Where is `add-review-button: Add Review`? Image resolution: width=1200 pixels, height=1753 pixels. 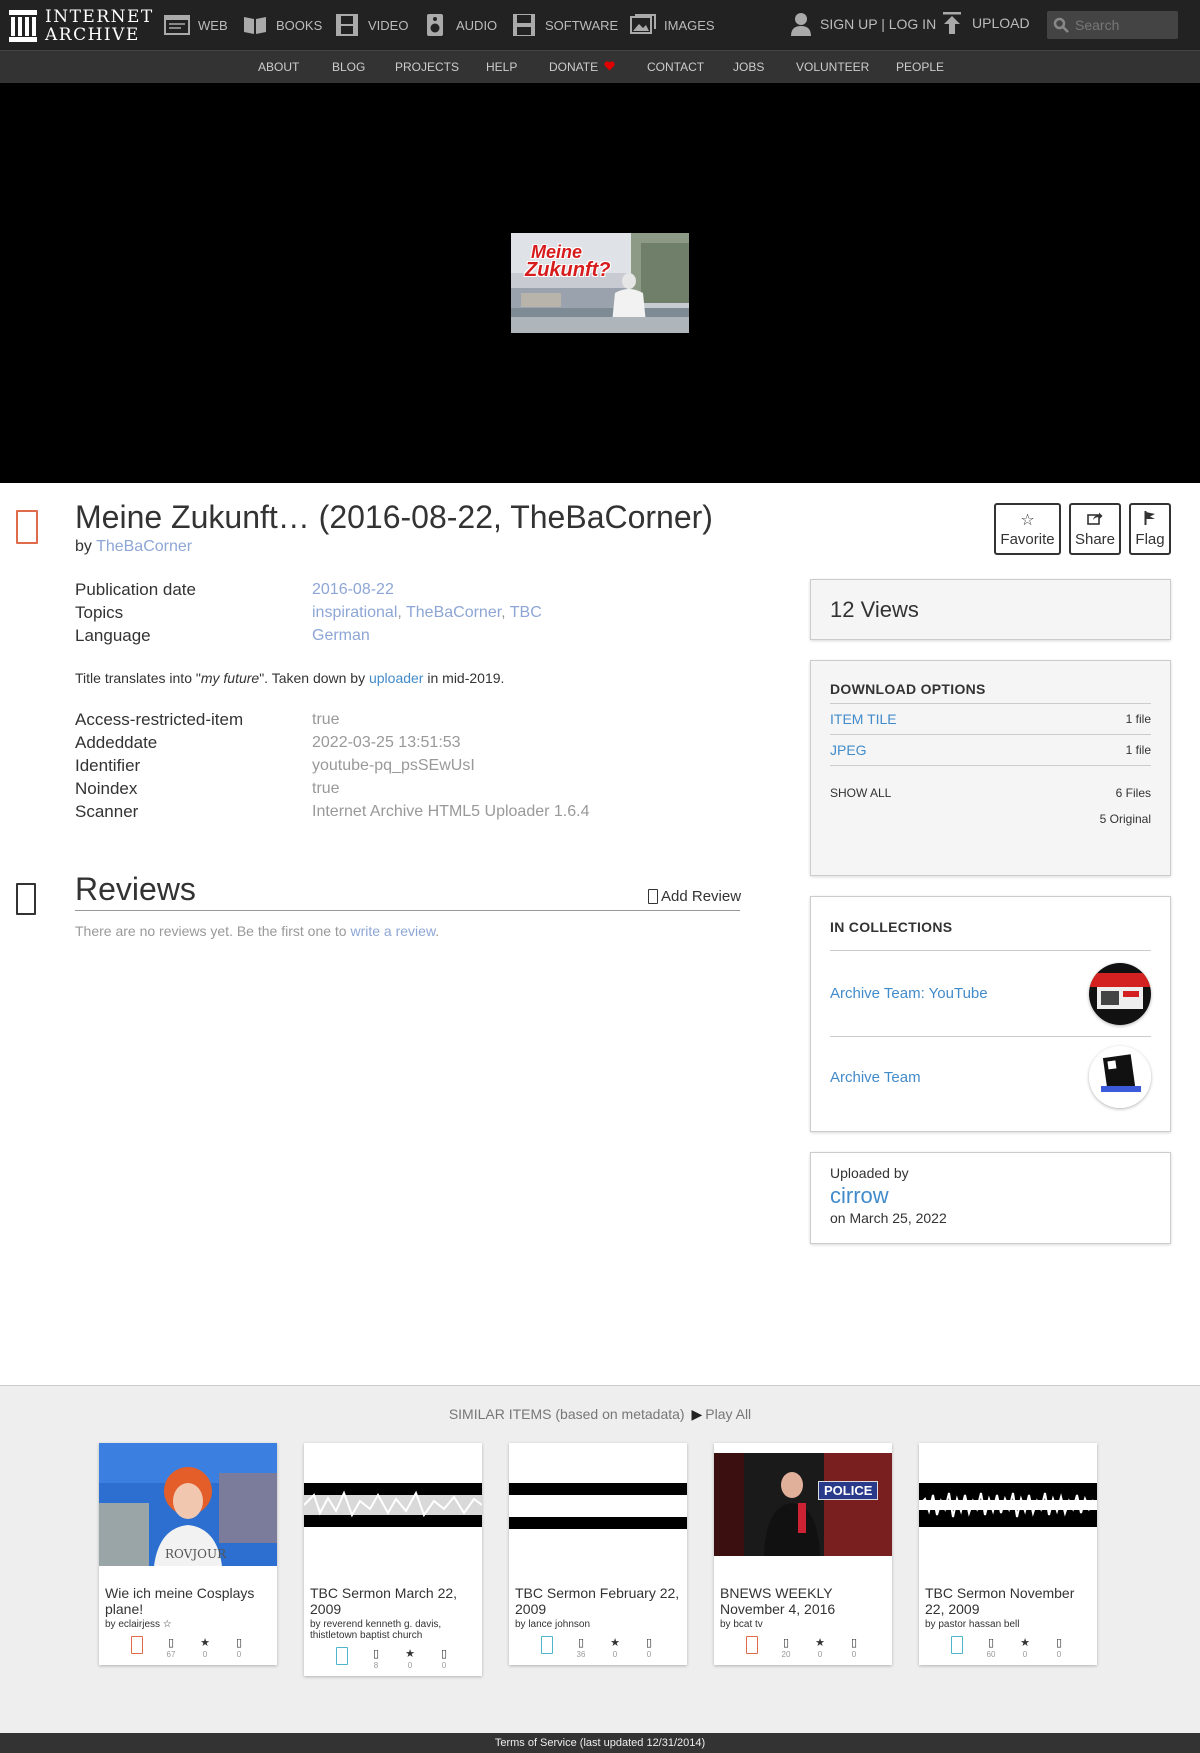 add-review-button: Add Review is located at coordinates (694, 896).